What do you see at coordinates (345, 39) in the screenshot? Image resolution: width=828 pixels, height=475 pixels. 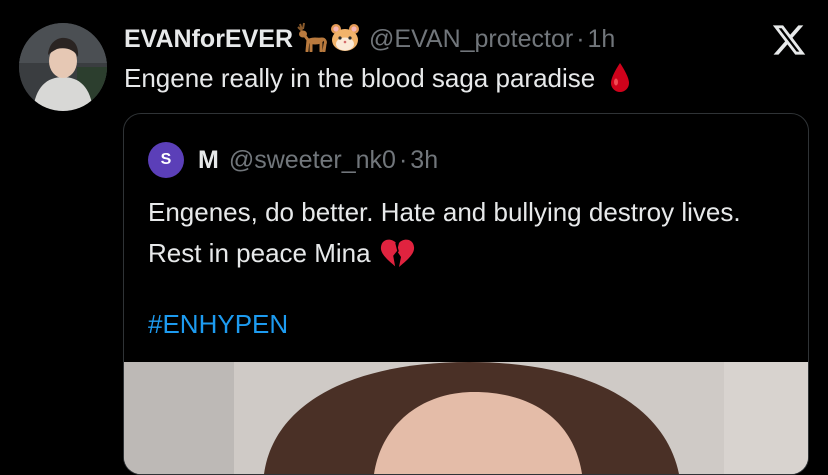 I see `hamster-emoji` at bounding box center [345, 39].